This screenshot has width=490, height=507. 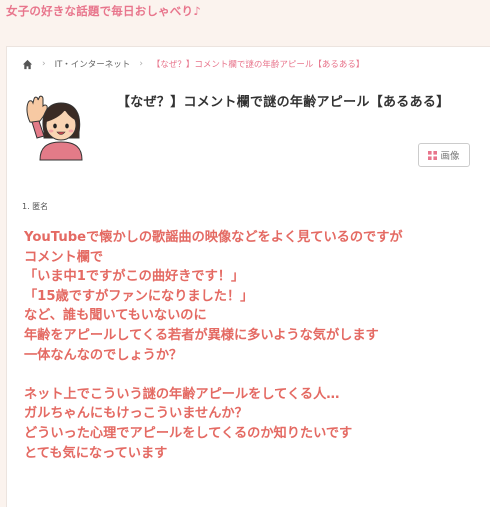 I want to click on comment-line: 一体なんなのでしょうか？, so click(x=103, y=355).